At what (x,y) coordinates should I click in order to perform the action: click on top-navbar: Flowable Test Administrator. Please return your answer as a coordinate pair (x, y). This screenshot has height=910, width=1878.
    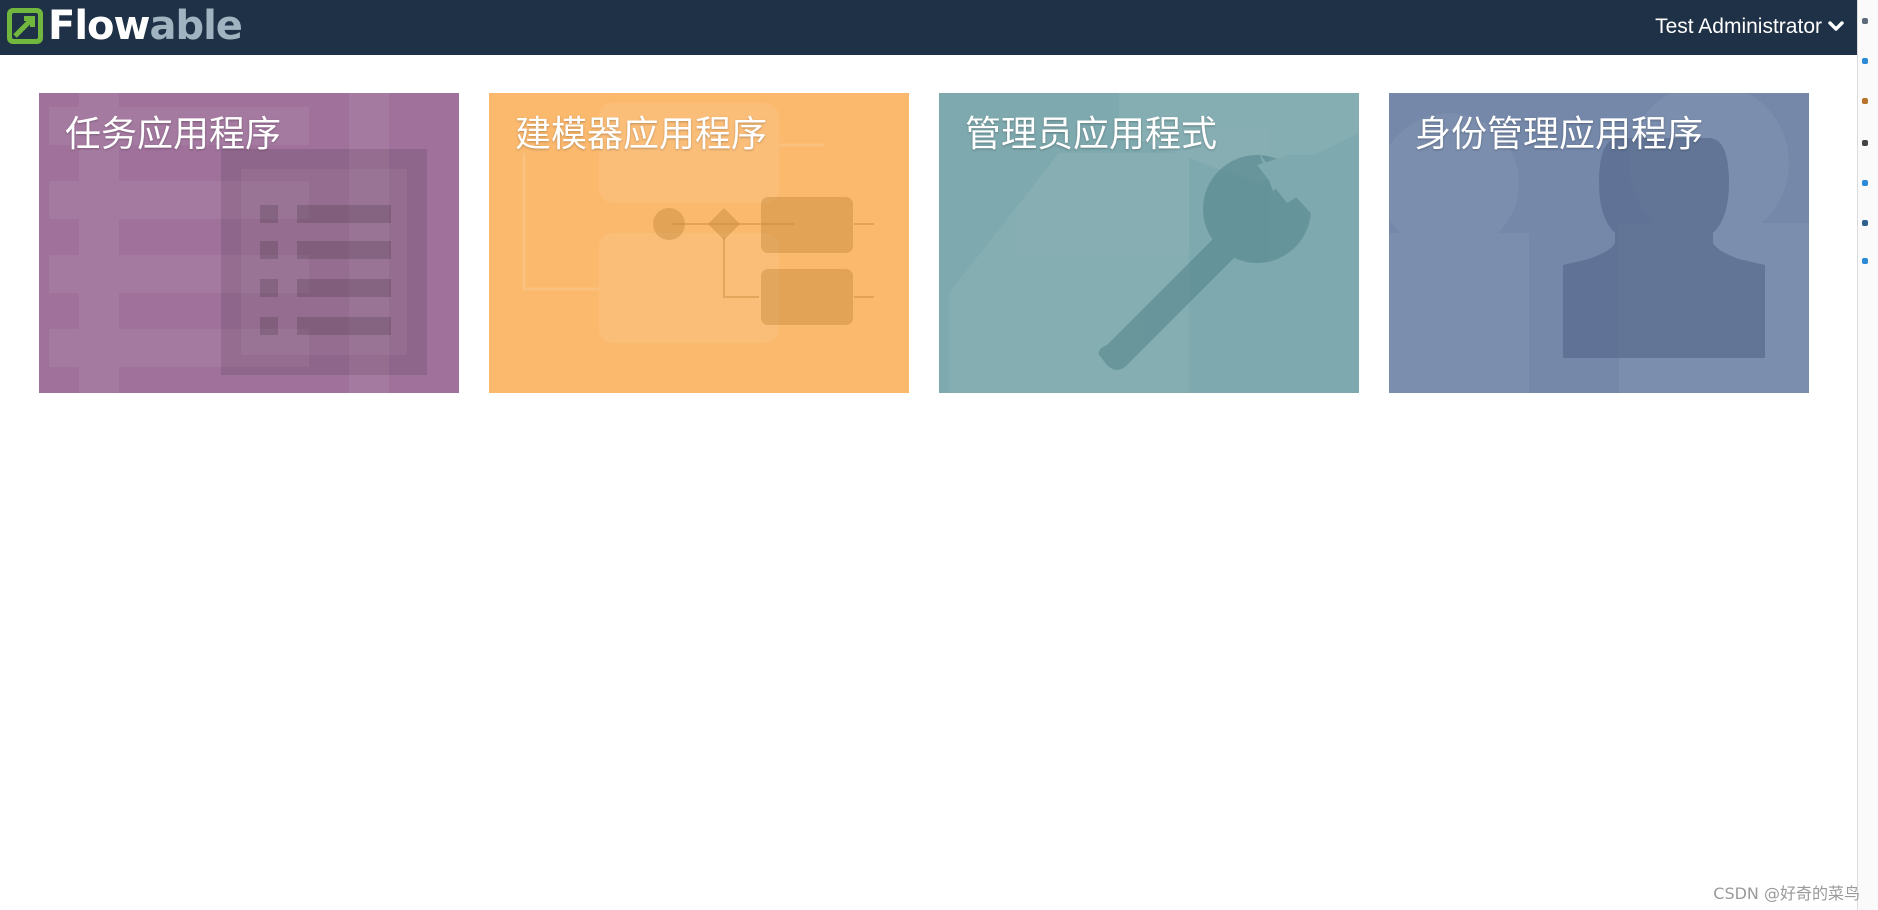
    Looking at the image, I should click on (929, 27).